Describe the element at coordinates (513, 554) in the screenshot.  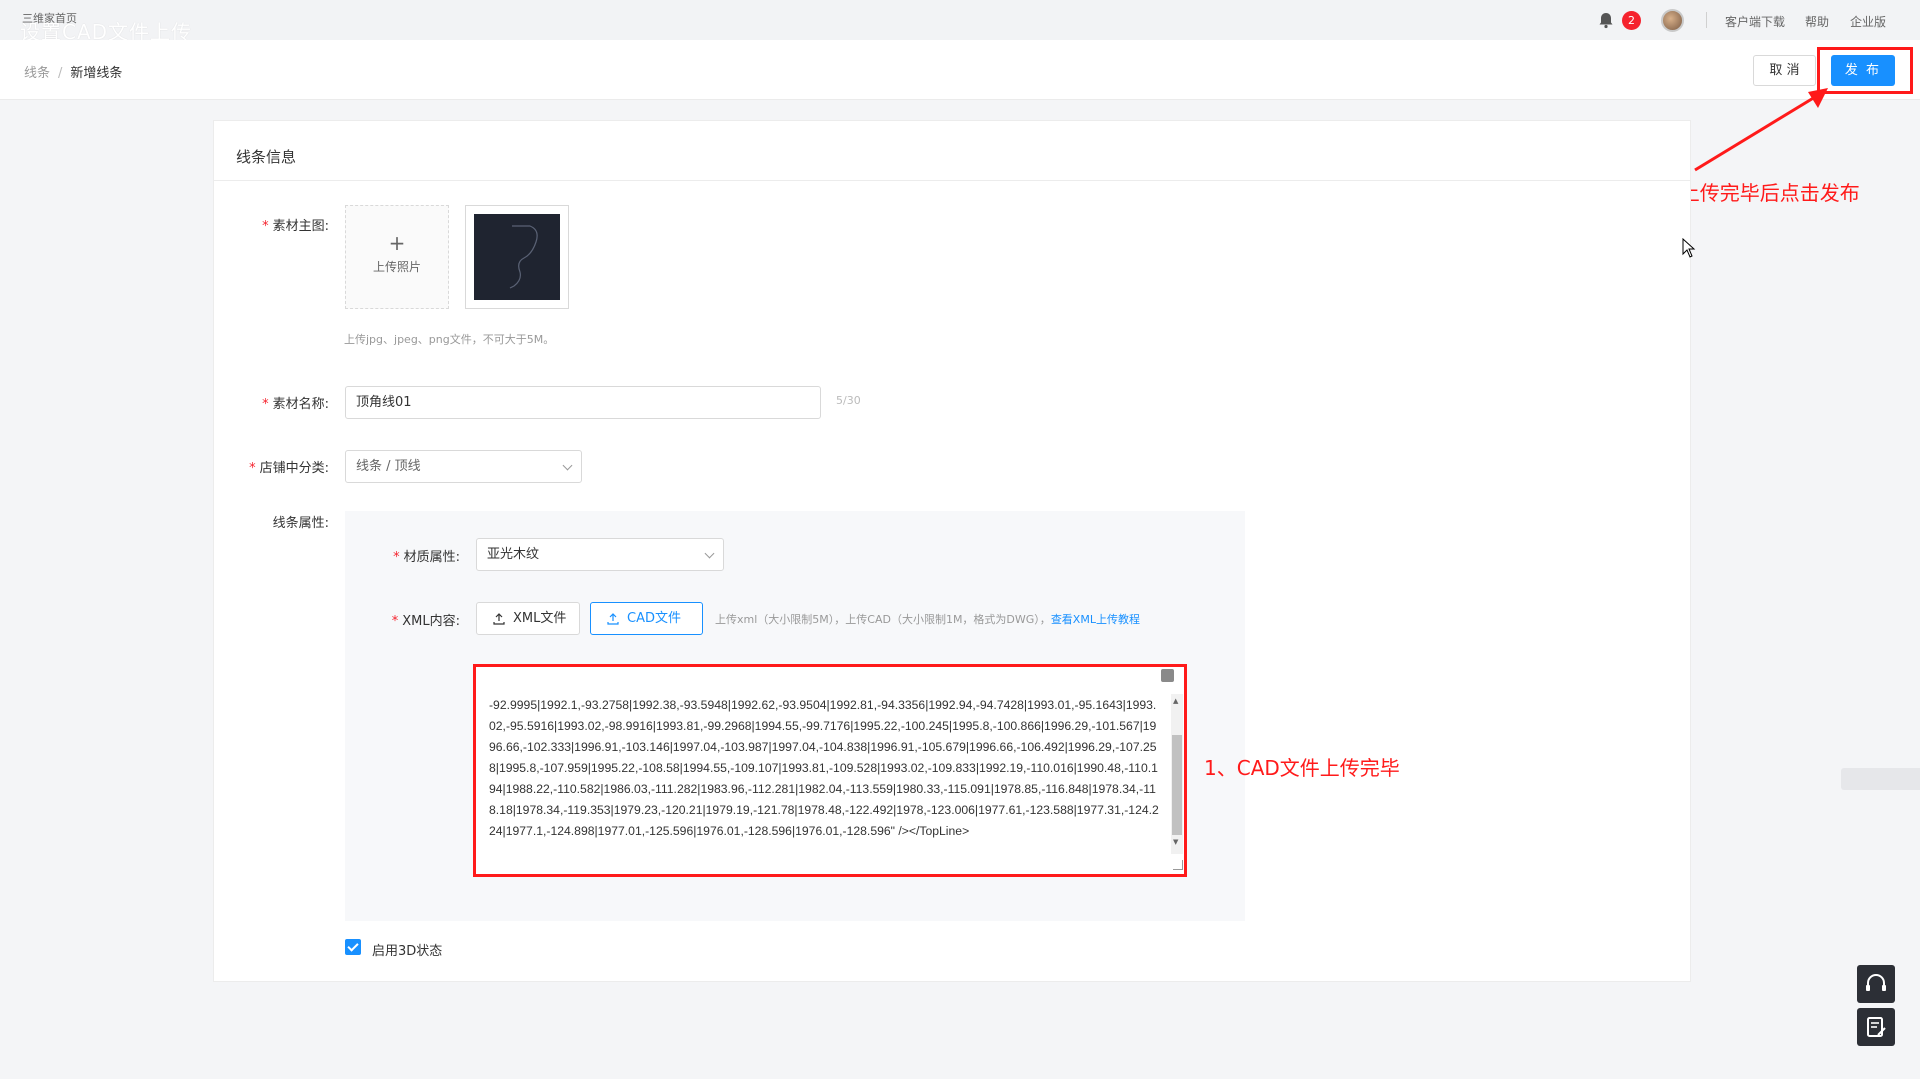
I see `material-value: 亚光木纹` at that location.